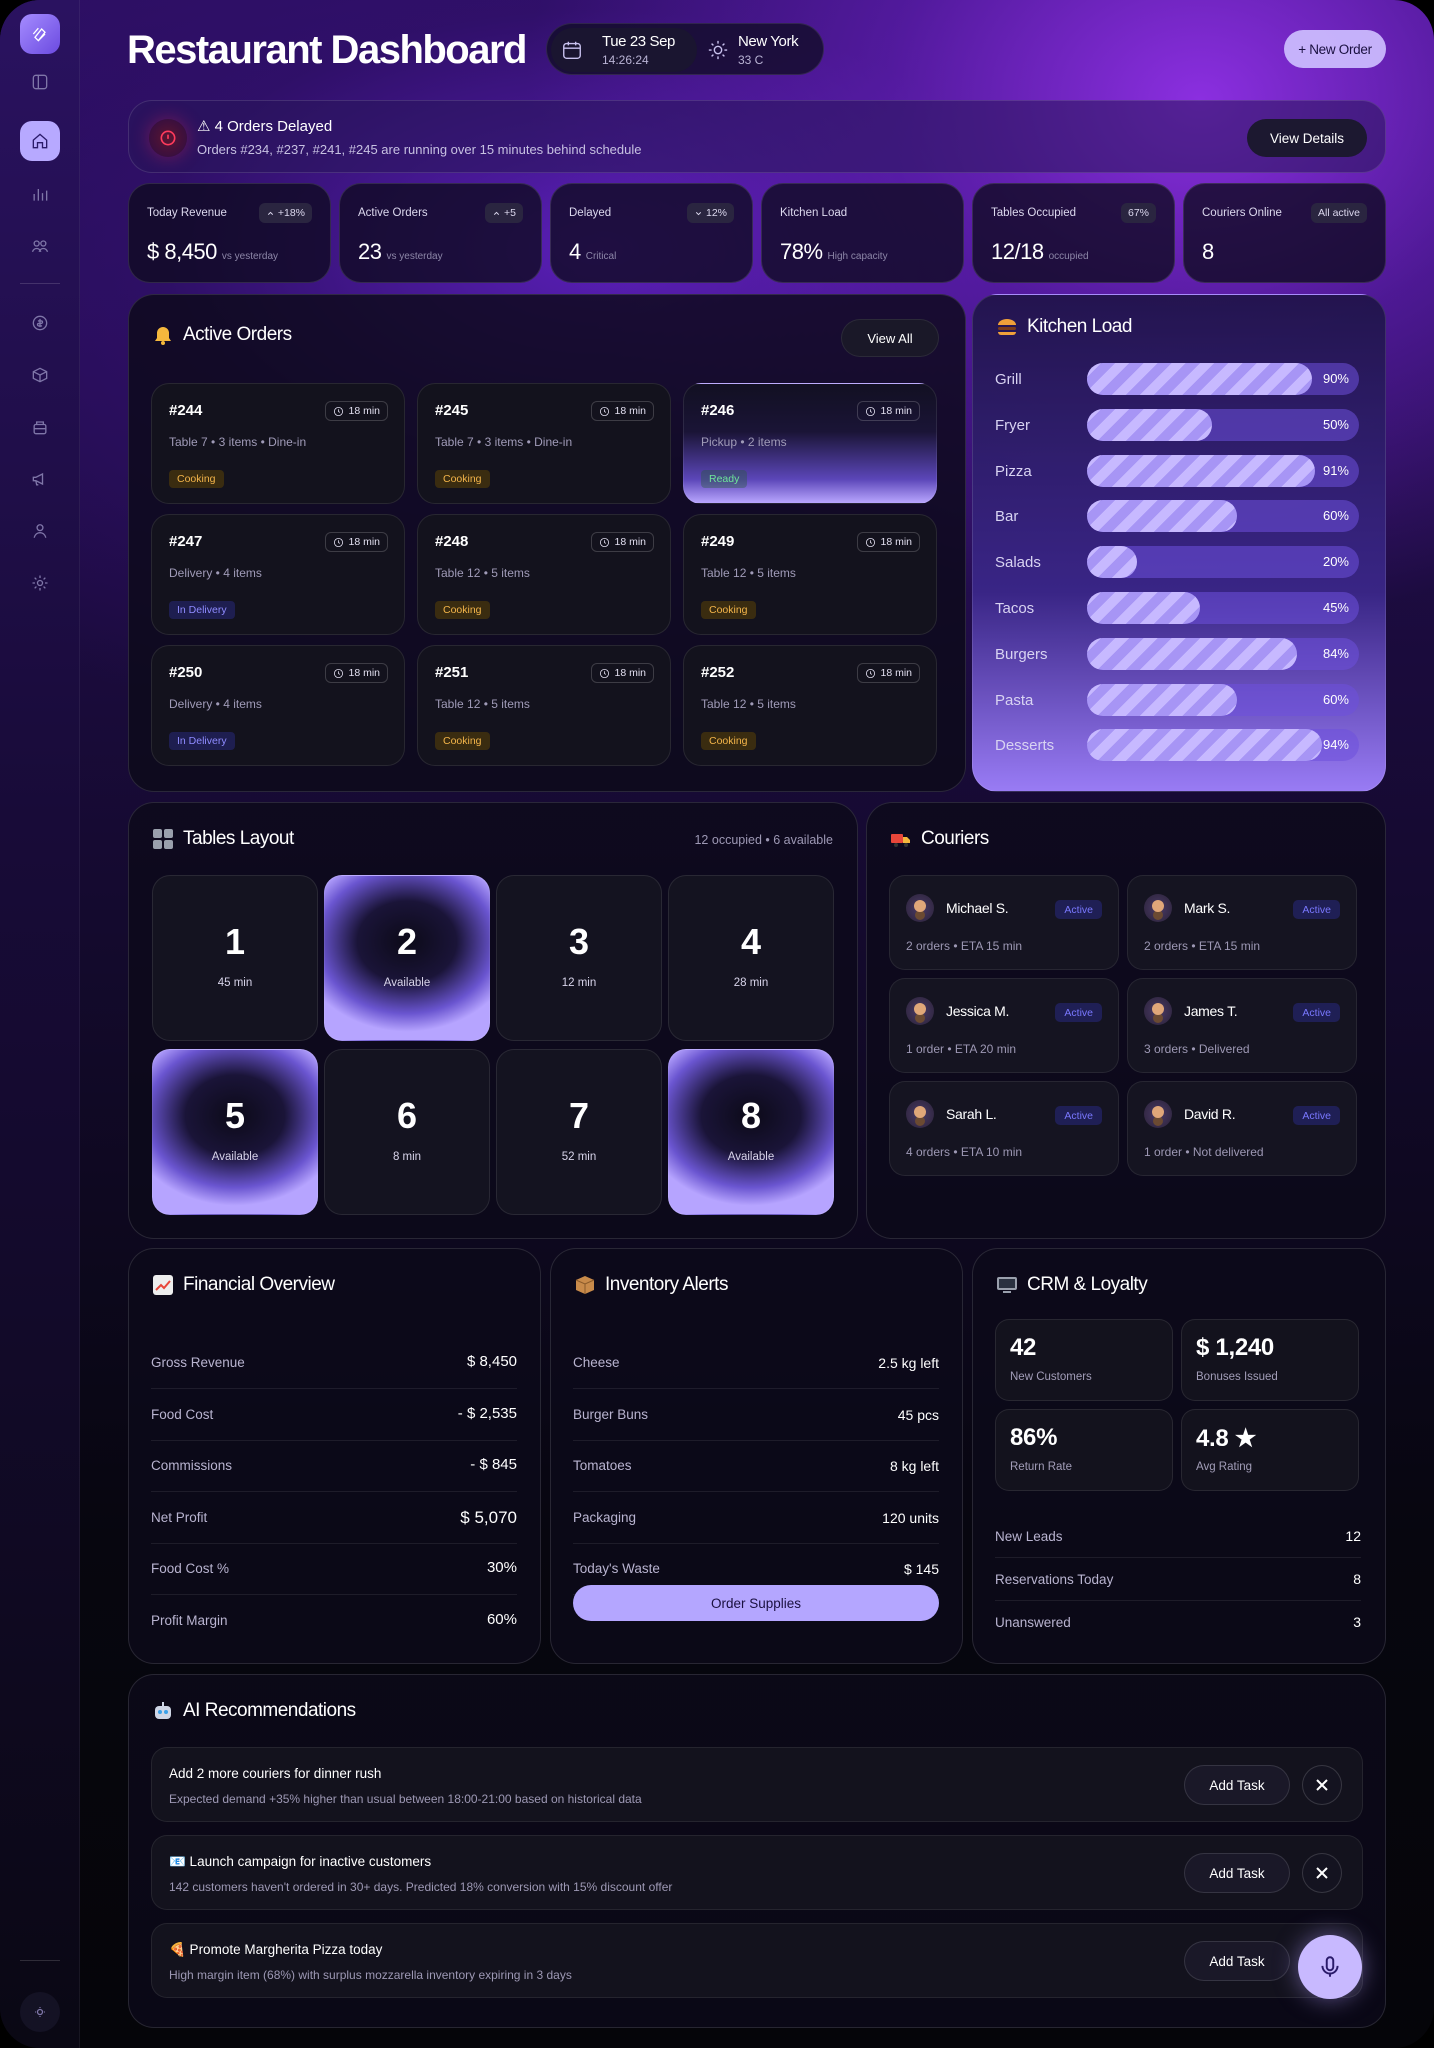  I want to click on table-card: 1 45 min, so click(235, 958).